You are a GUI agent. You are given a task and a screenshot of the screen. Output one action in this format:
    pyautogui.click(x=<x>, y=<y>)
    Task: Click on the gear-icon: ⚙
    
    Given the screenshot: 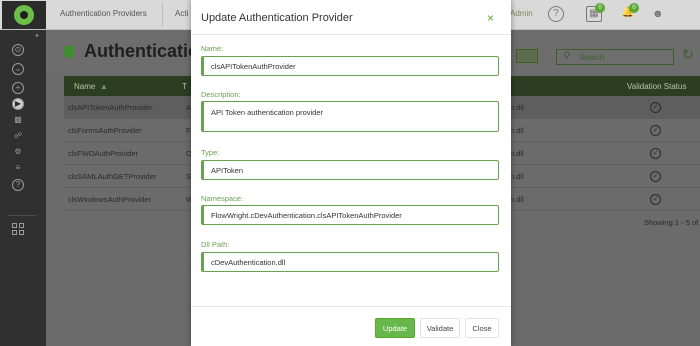 What is the action you would take?
    pyautogui.click(x=18, y=153)
    